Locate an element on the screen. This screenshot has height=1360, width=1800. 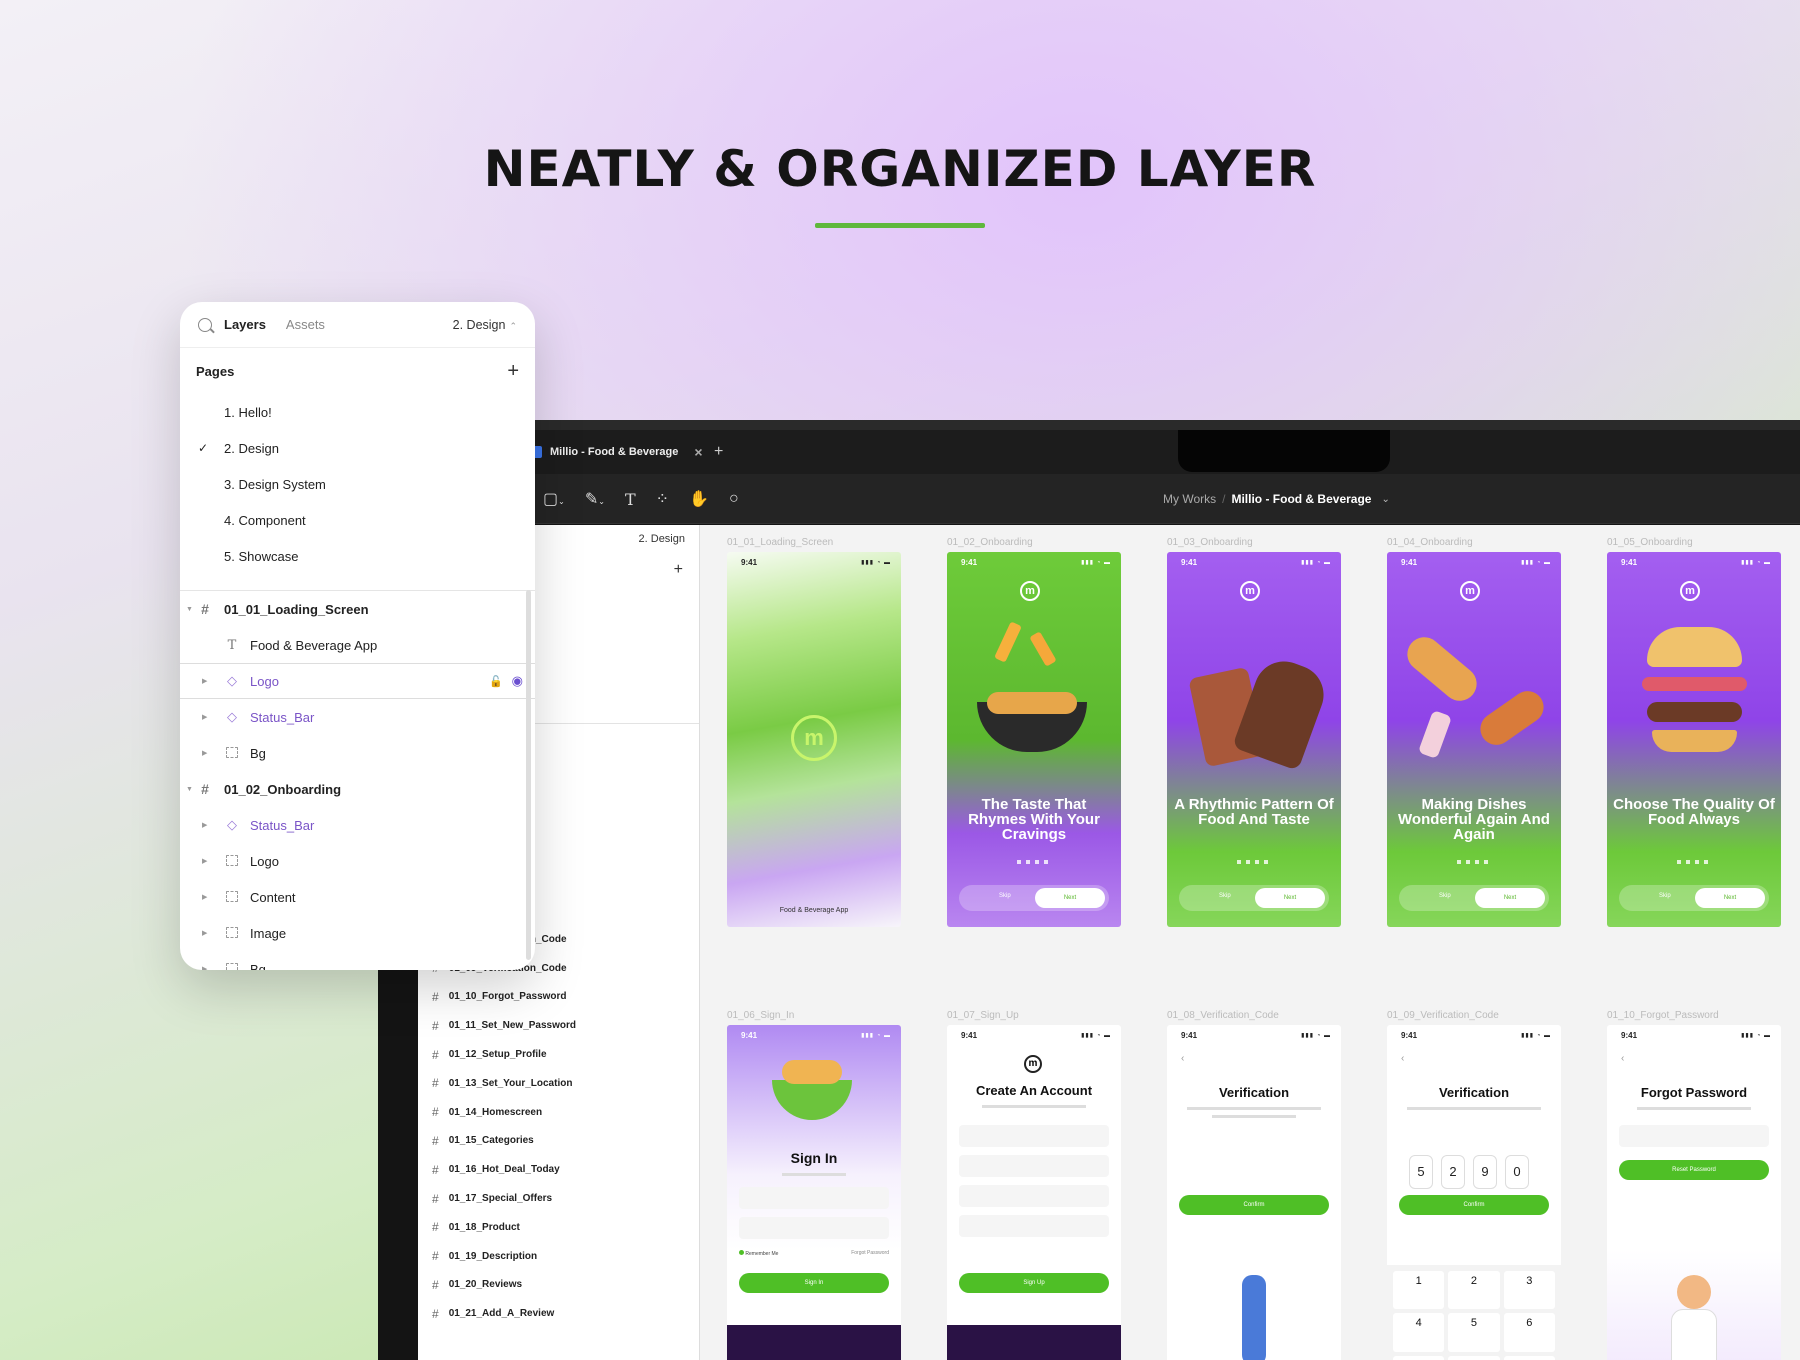
frame-row: #01_15_Categories is located at coordinates (559, 1141).